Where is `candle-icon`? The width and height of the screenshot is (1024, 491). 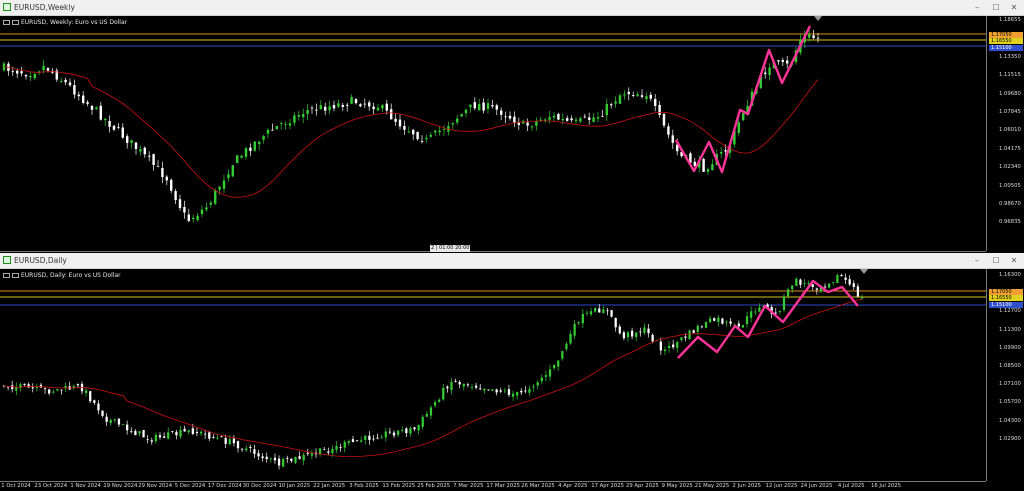
candle-icon is located at coordinates (15, 275).